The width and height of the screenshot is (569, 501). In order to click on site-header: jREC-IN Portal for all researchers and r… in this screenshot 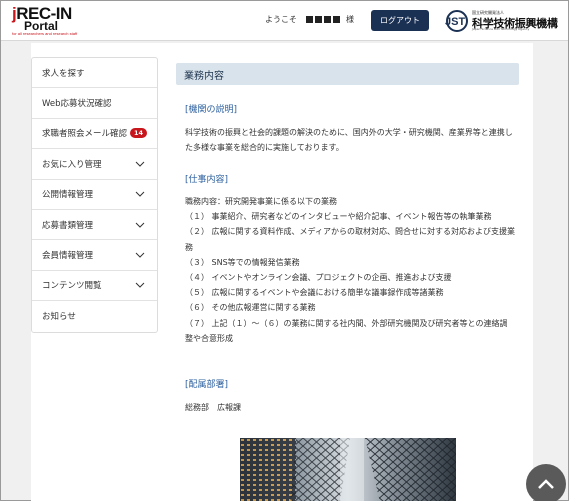, I will do `click(284, 21)`.